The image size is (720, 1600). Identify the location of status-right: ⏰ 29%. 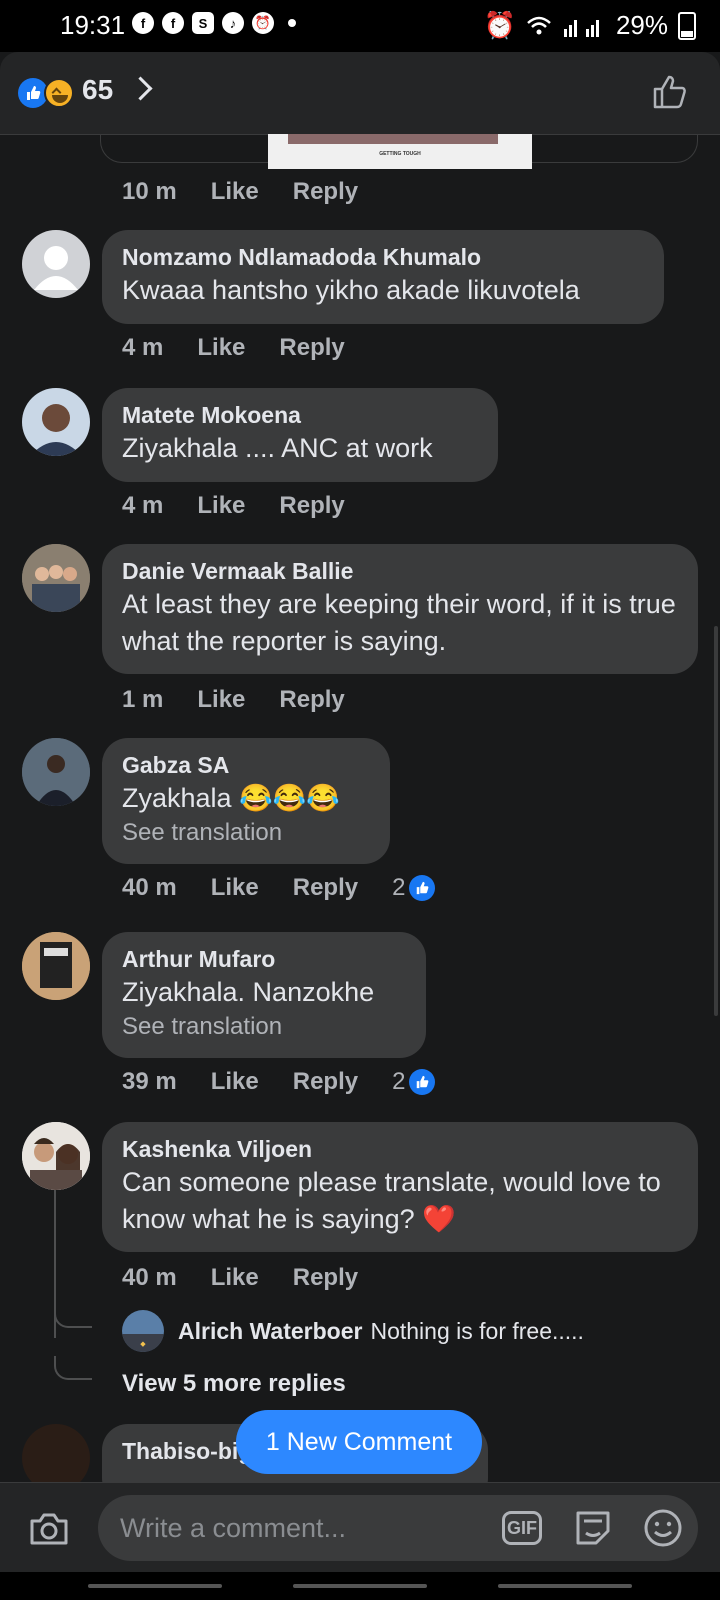
(590, 25).